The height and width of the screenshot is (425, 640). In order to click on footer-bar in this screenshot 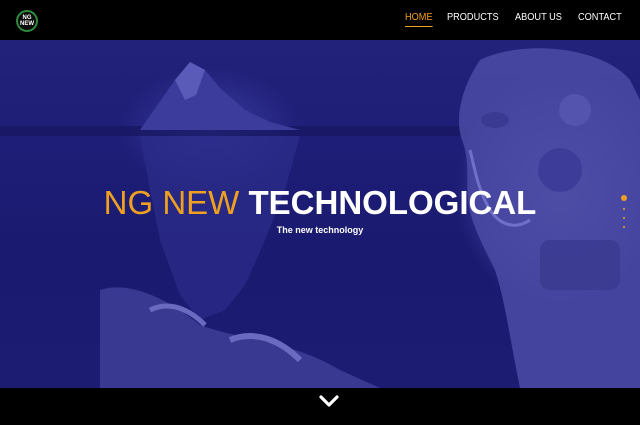, I will do `click(320, 406)`.